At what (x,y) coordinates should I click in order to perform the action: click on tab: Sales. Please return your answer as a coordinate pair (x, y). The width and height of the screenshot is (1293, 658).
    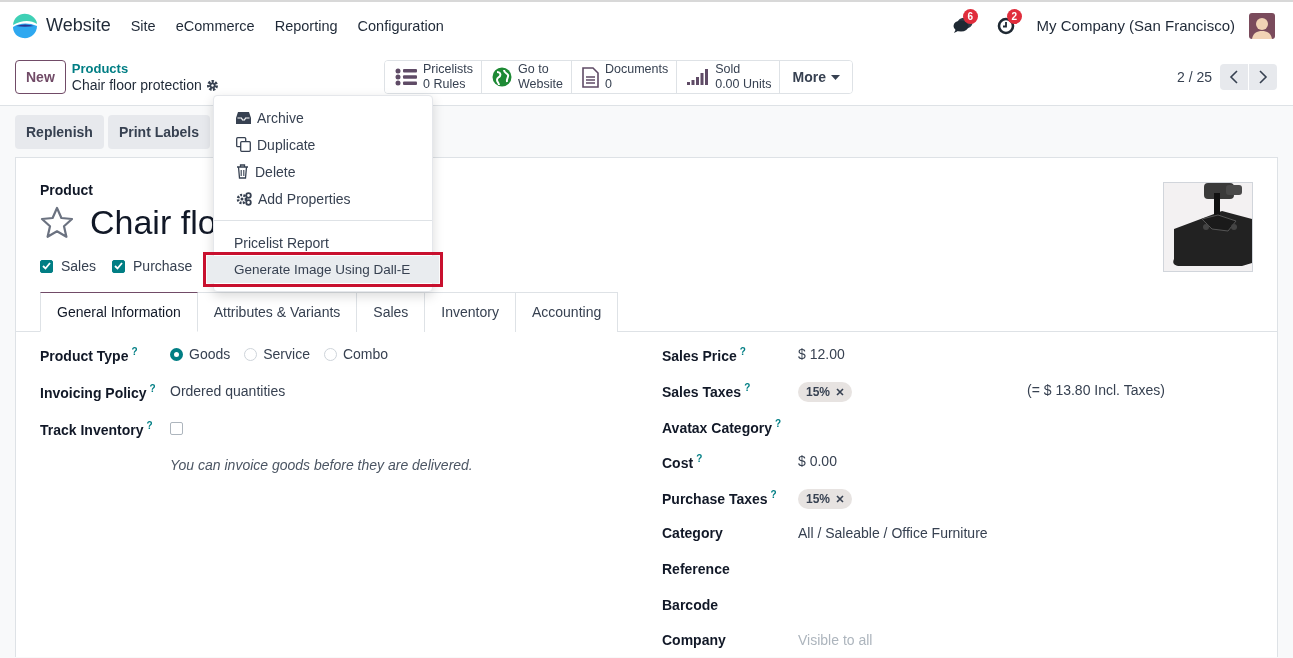
    Looking at the image, I should click on (391, 312).